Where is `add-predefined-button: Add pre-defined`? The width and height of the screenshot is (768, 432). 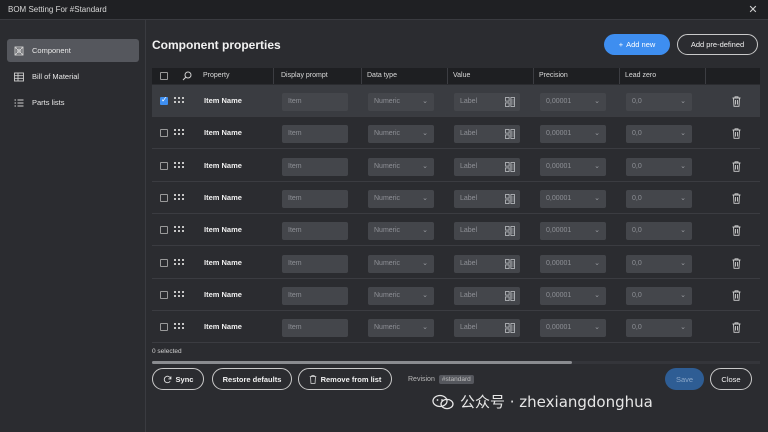
add-predefined-button: Add pre-defined is located at coordinates (717, 44).